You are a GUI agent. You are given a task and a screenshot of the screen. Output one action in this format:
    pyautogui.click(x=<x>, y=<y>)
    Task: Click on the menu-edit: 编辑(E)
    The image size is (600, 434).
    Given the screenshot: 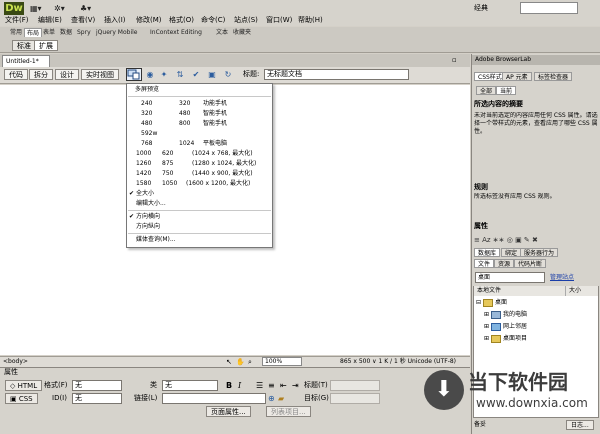 What is the action you would take?
    pyautogui.click(x=50, y=20)
    